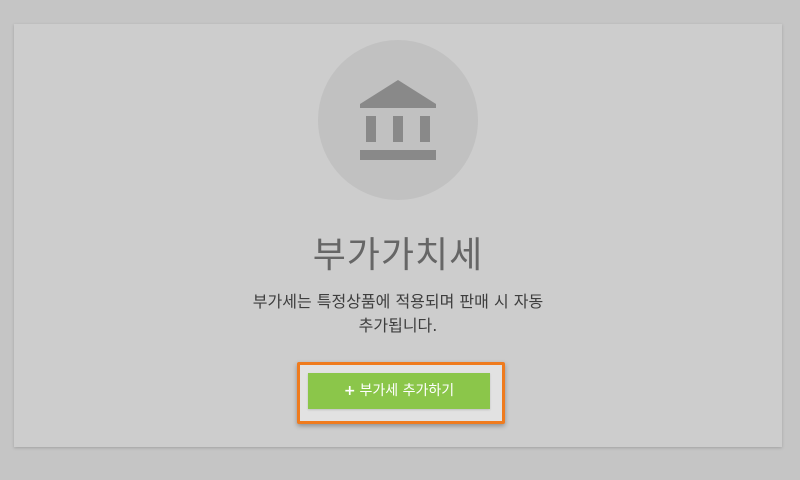  Describe the element at coordinates (349, 391) in the screenshot. I see `plus-icon: +` at that location.